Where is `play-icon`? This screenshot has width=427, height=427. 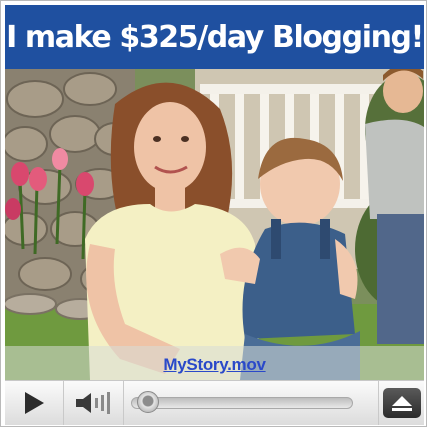 play-icon is located at coordinates (34, 403).